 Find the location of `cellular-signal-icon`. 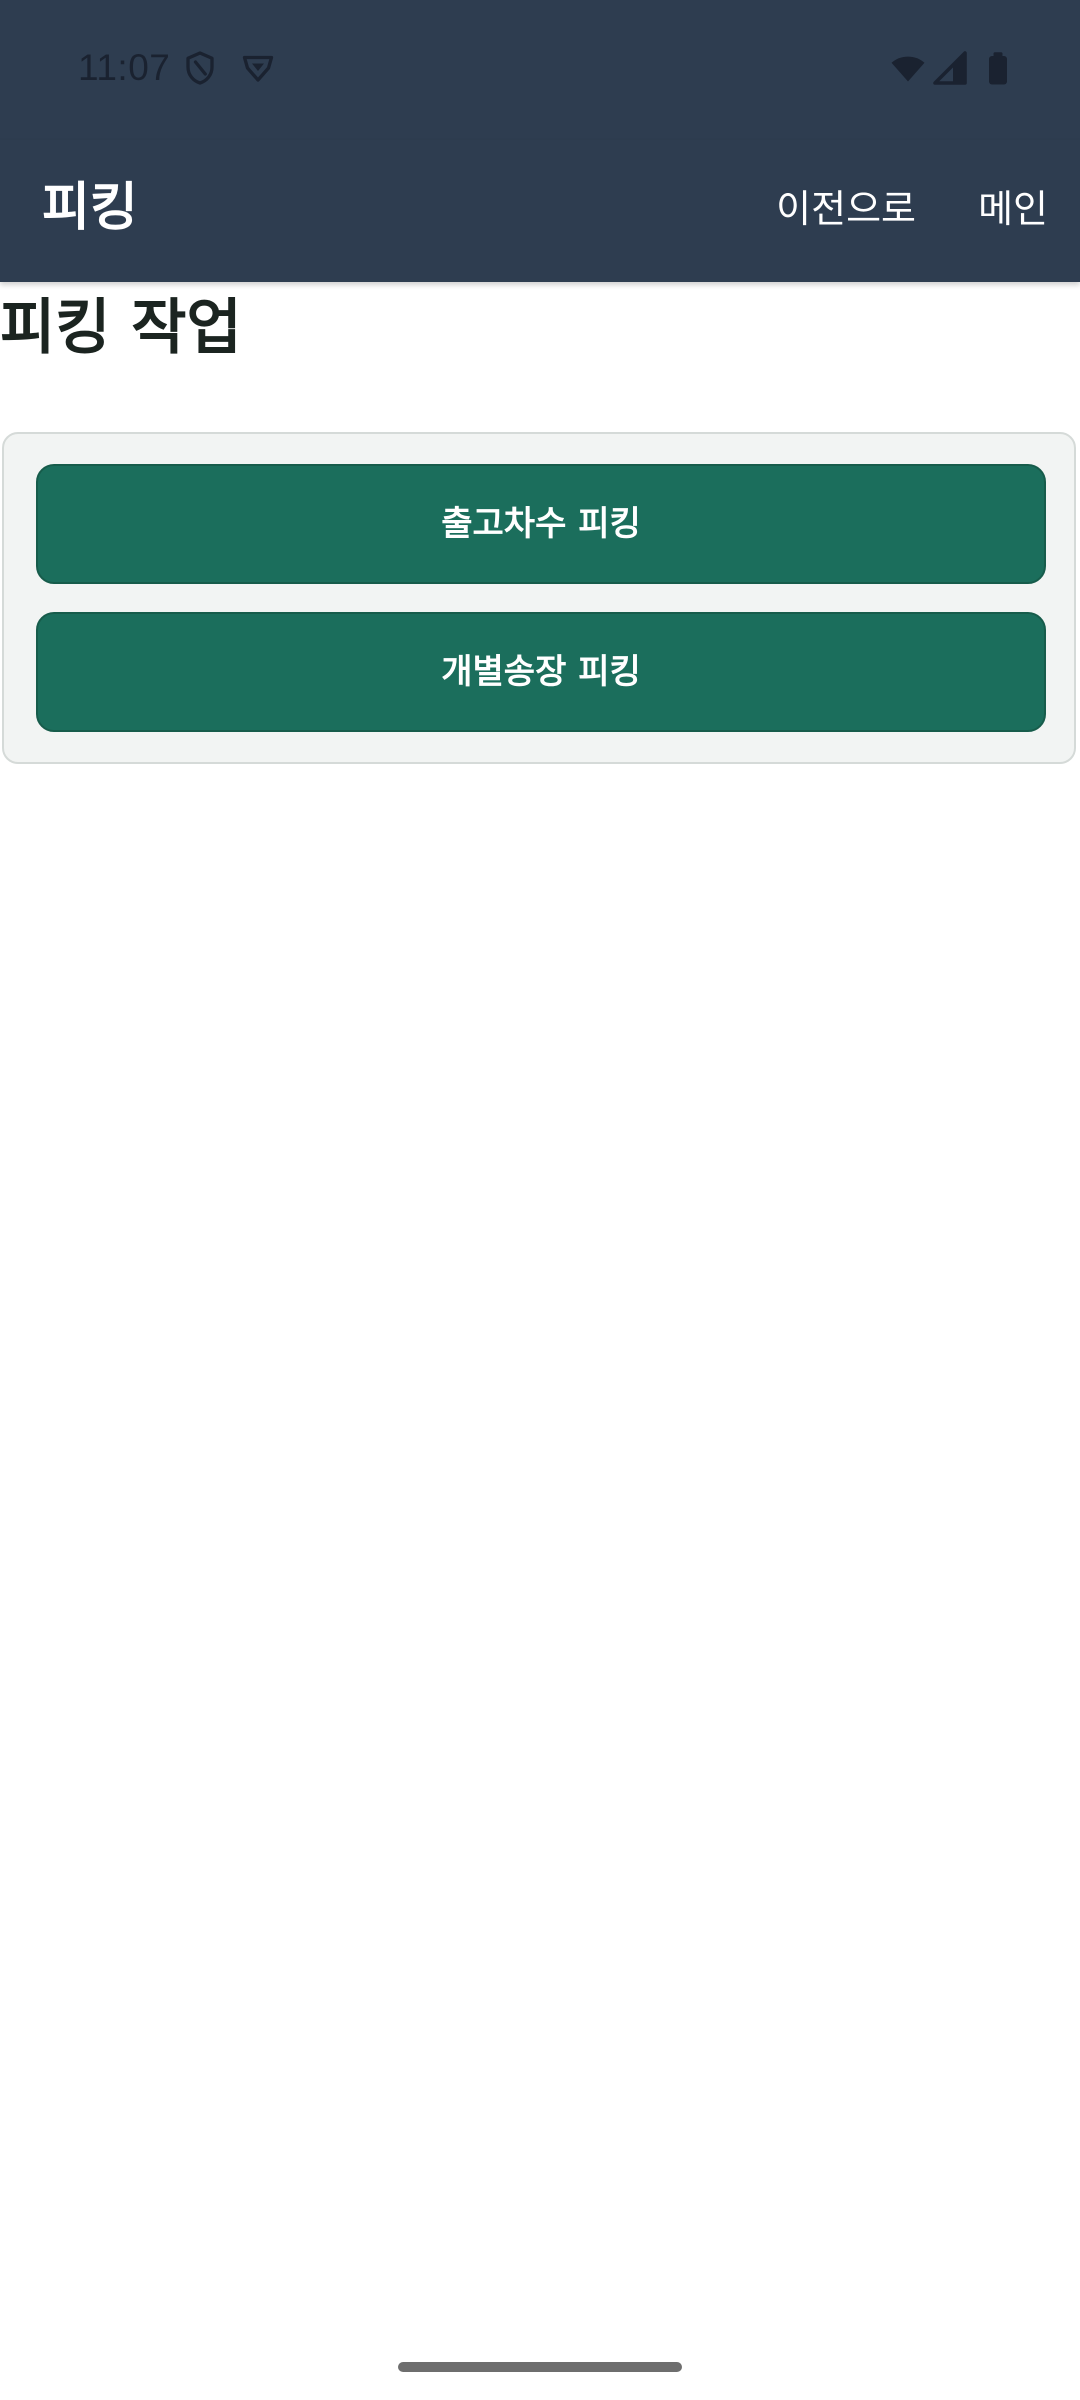

cellular-signal-icon is located at coordinates (950, 68).